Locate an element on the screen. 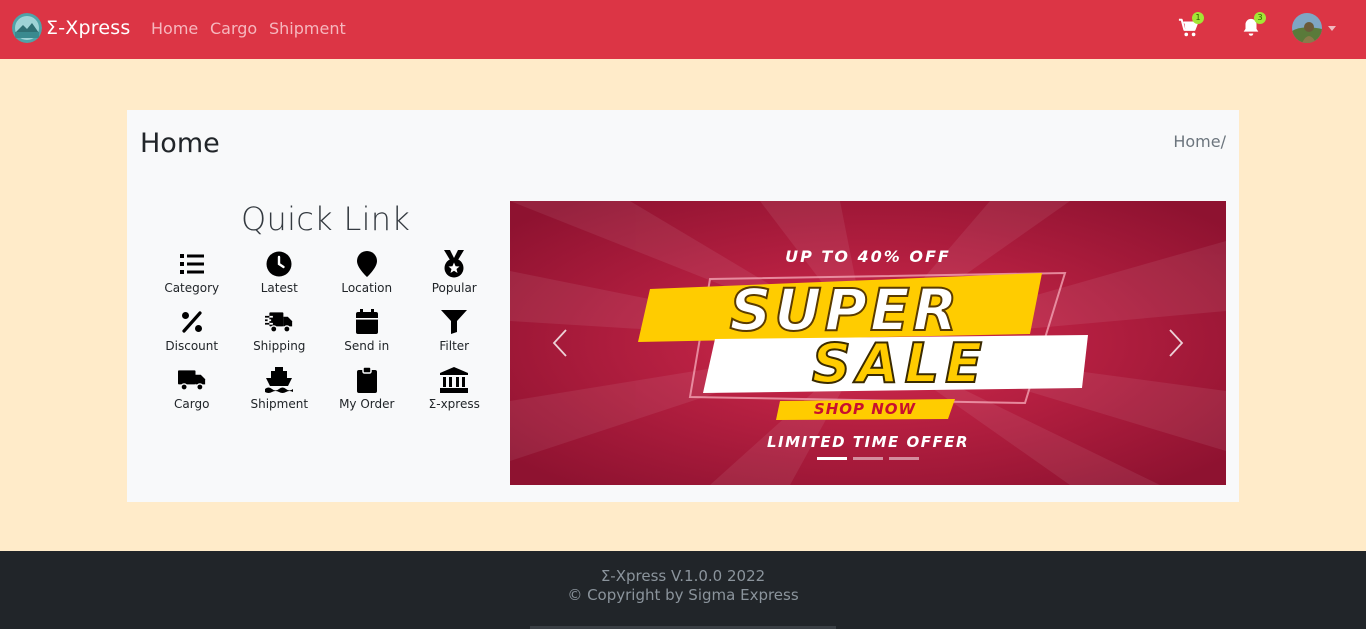  promo-sale-text: SALE is located at coordinates (899, 363).